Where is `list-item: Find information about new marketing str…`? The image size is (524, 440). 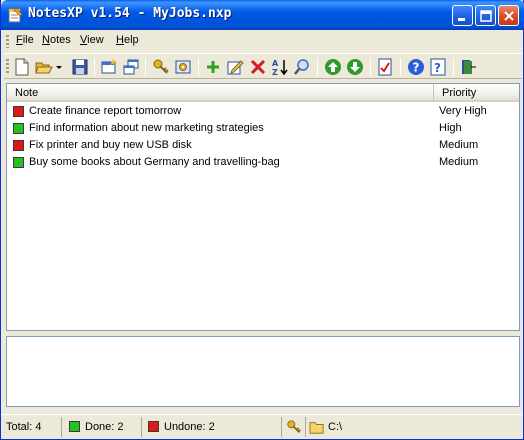 list-item: Find information about new marketing str… is located at coordinates (263, 128).